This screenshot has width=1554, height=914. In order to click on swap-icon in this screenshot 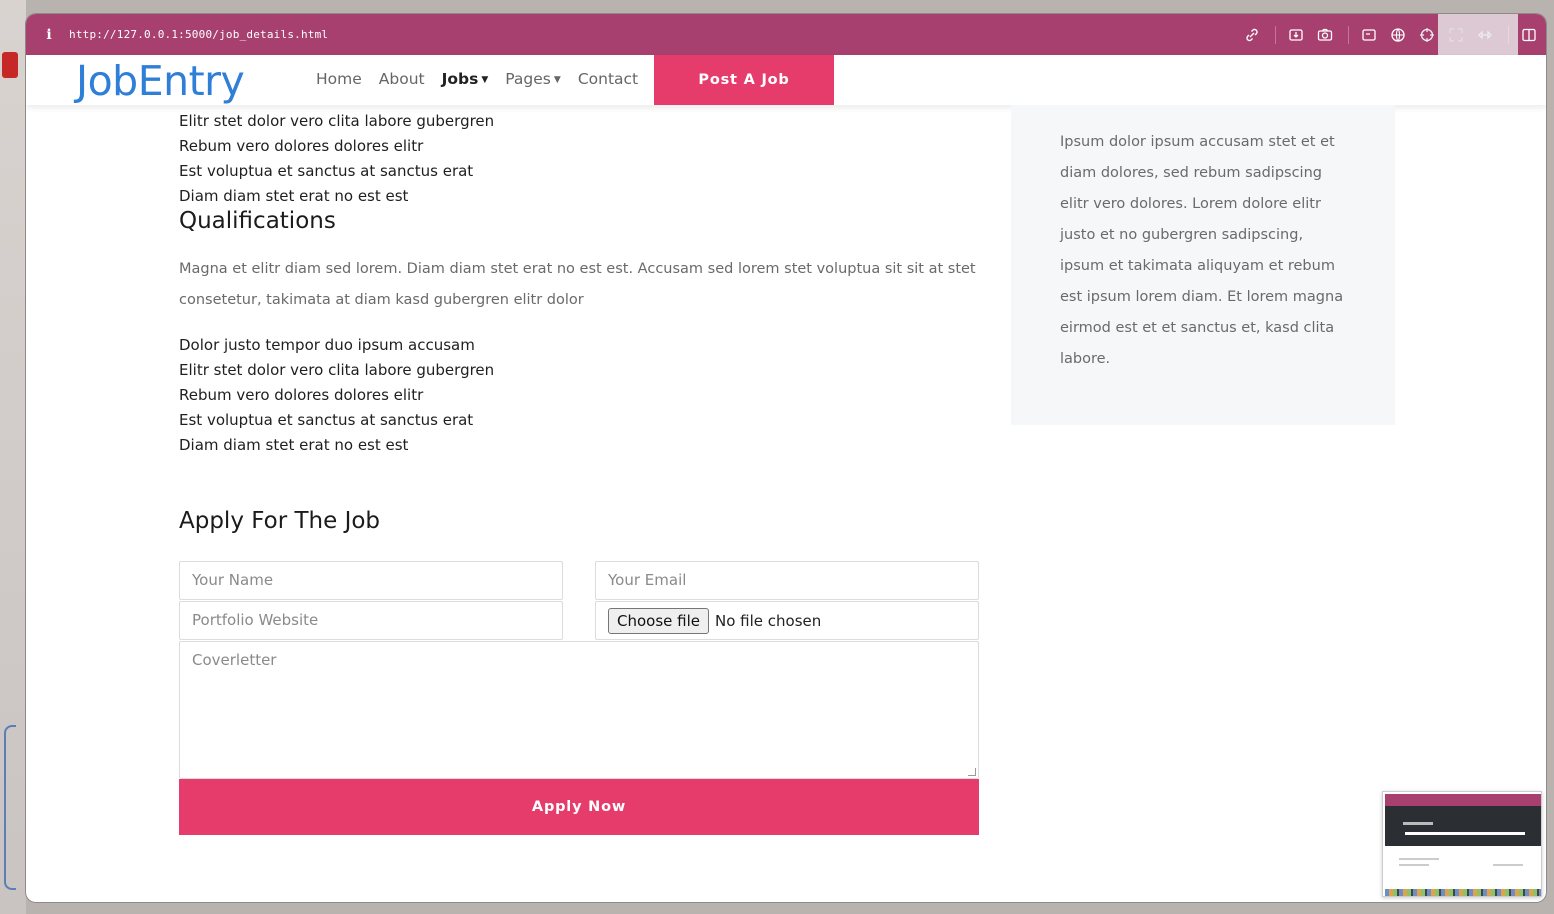, I will do `click(1485, 35)`.